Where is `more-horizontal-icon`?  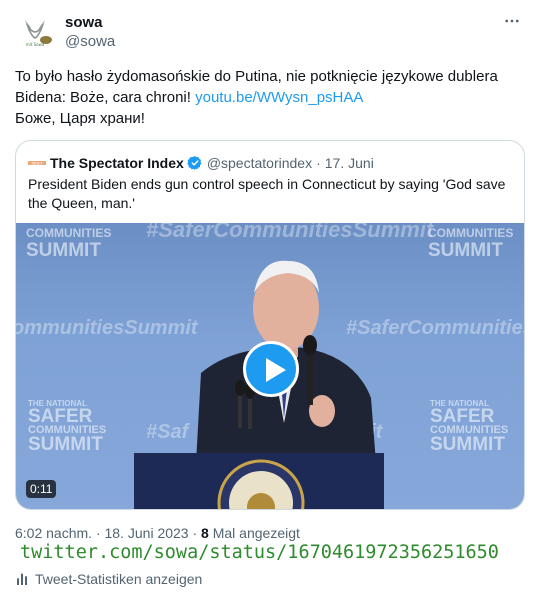 more-horizontal-icon is located at coordinates (512, 21).